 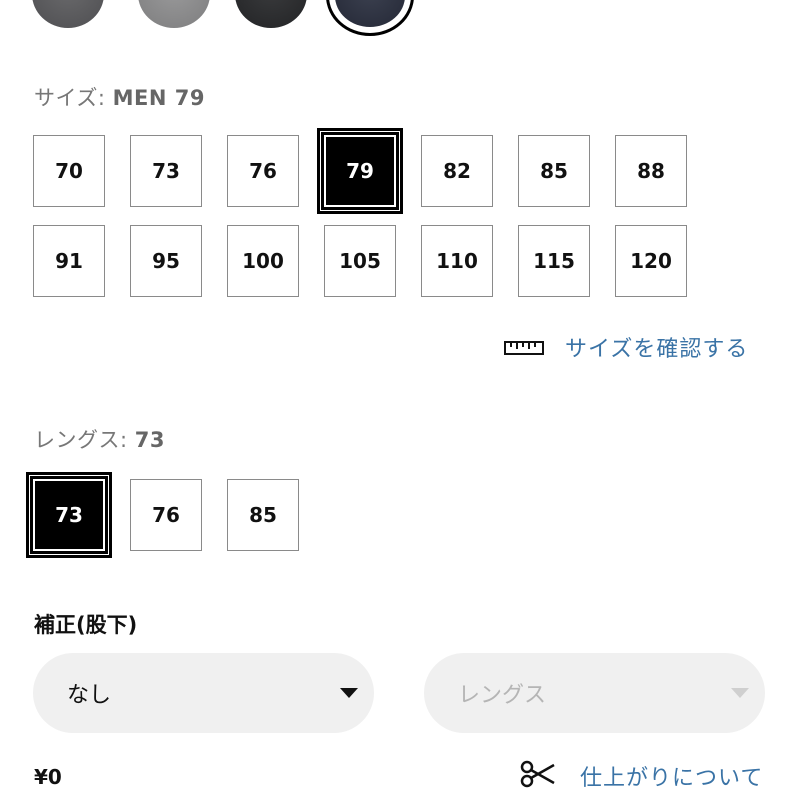 What do you see at coordinates (554, 171) in the screenshot?
I see `size-option-85: 85` at bounding box center [554, 171].